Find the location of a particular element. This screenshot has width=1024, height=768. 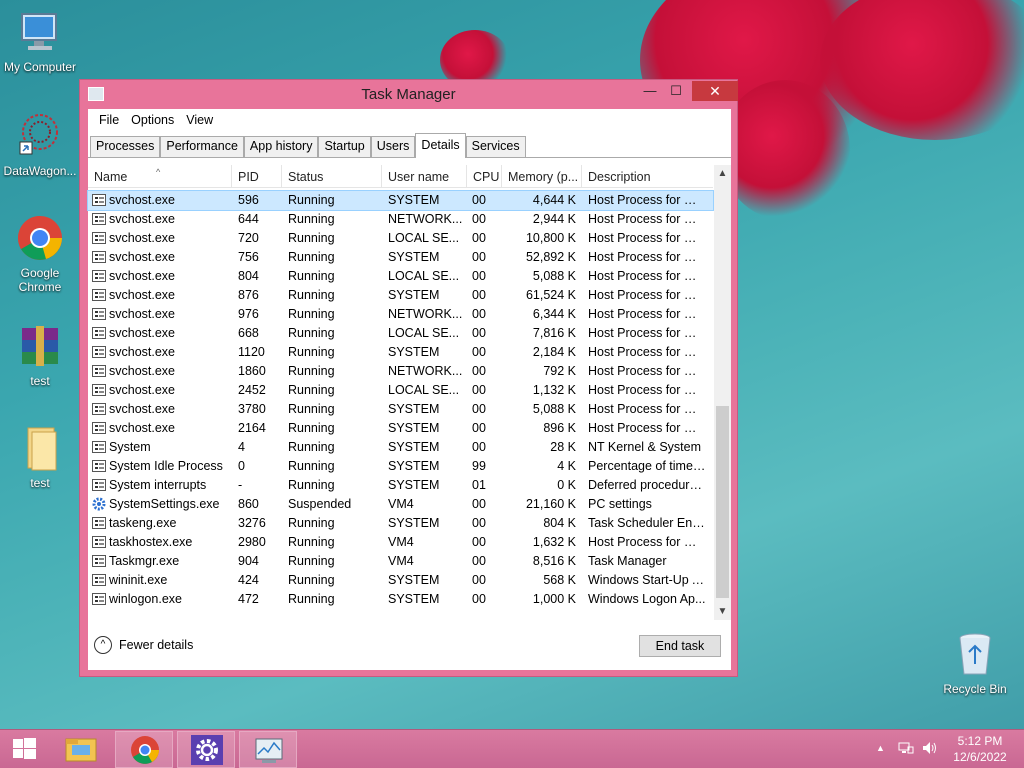

minimize-button: — is located at coordinates (650, 91).